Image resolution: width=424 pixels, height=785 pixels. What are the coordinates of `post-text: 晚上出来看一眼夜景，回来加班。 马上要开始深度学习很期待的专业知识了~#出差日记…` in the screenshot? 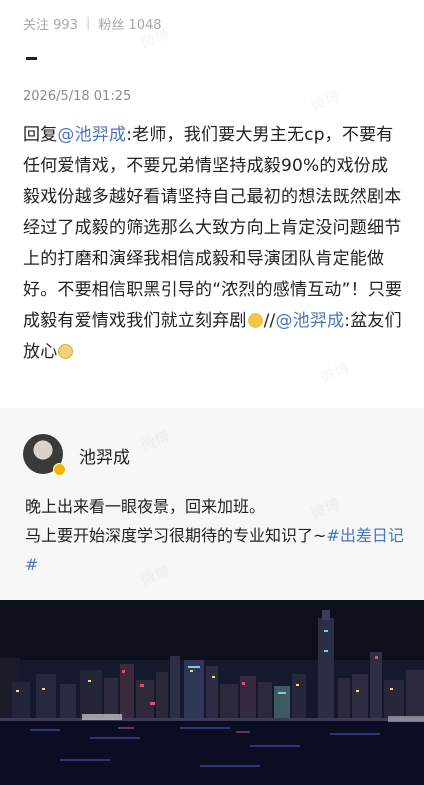 It's located at (215, 535).